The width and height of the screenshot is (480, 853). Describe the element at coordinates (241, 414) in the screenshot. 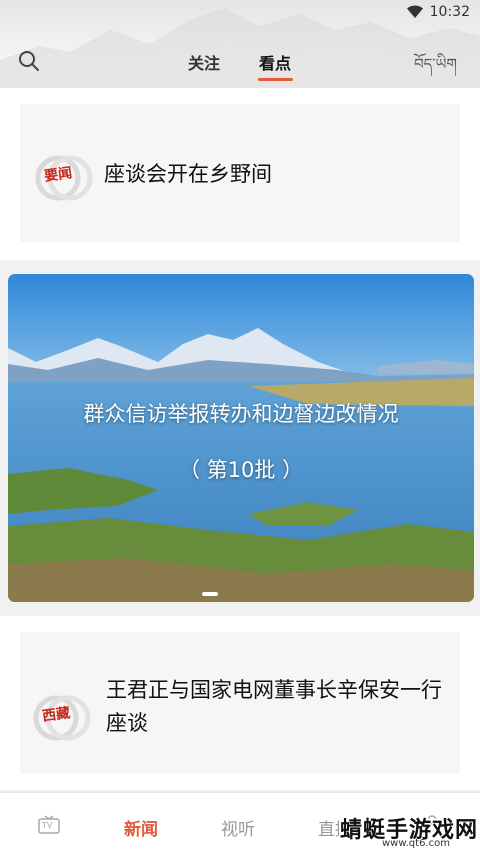

I see `banner-title-line1: 群众信访举报转办和边督边改情况` at that location.